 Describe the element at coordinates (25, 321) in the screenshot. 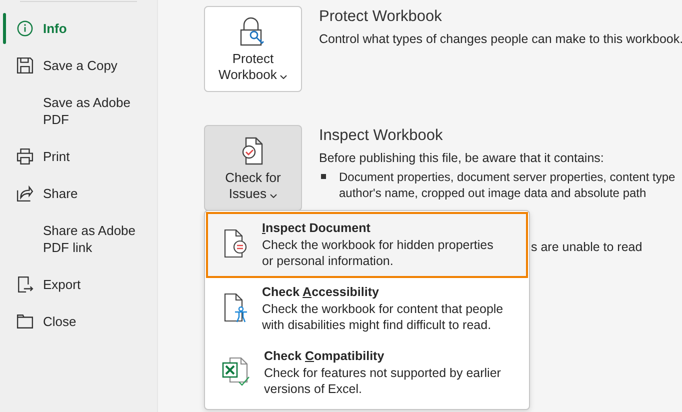

I see `folder-icon` at that location.